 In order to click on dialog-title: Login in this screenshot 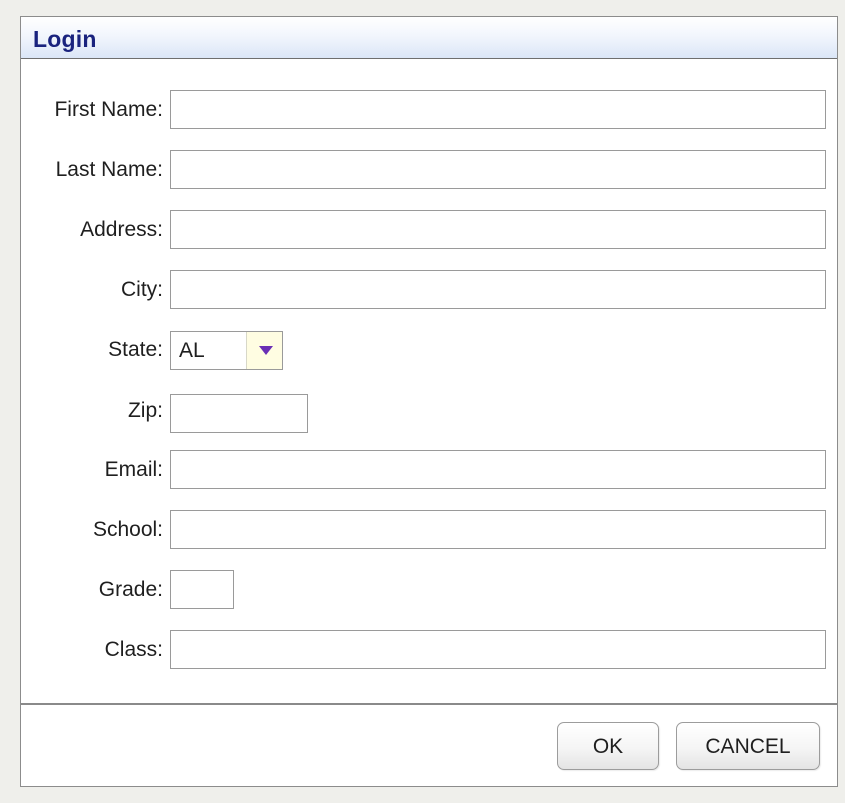, I will do `click(65, 39)`.